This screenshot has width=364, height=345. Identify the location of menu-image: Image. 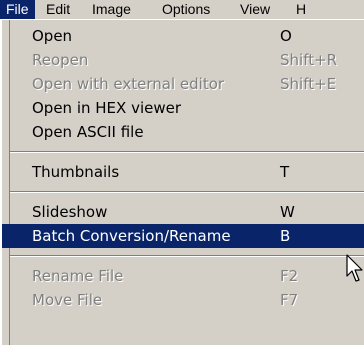
(111, 9).